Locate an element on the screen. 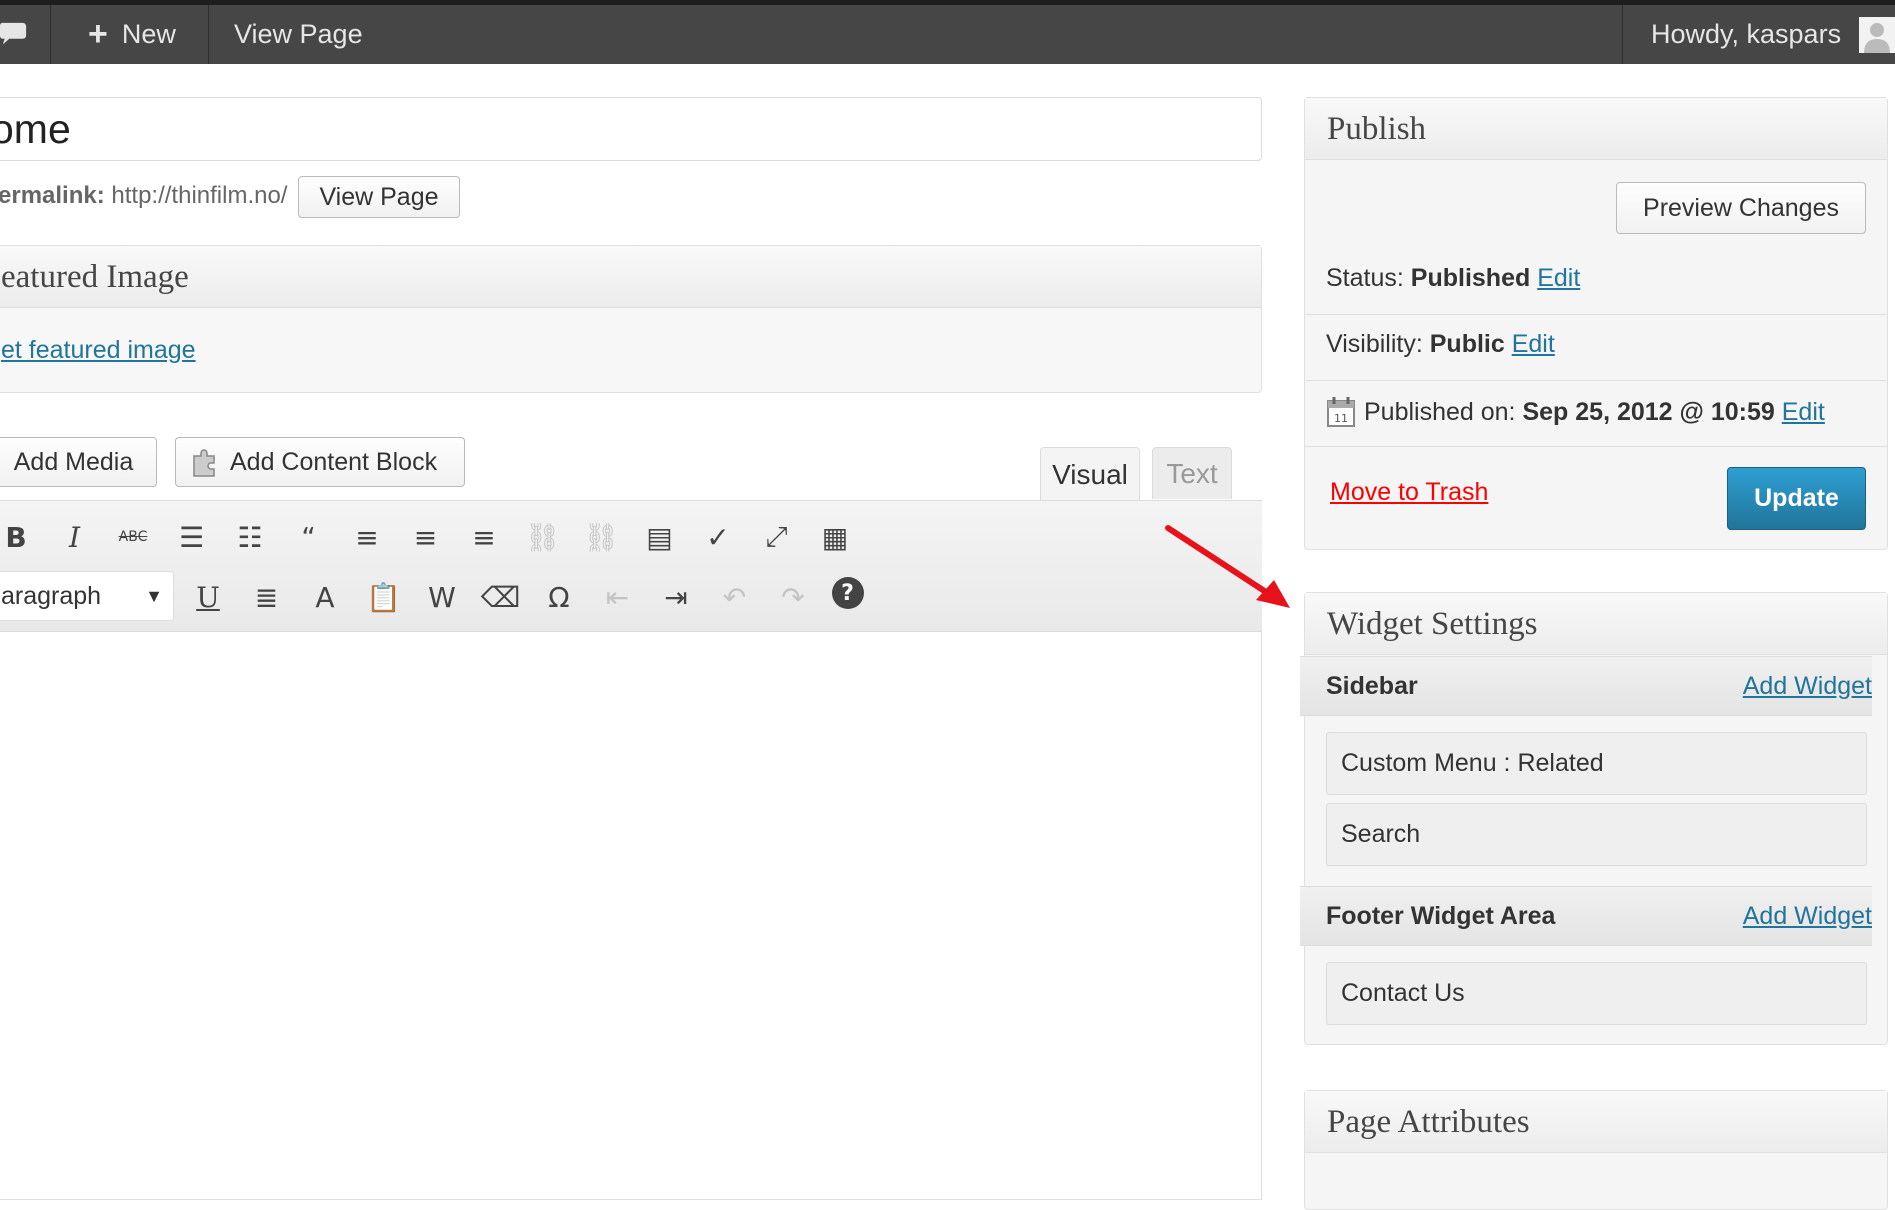 The height and width of the screenshot is (1210, 1895). new-label: New is located at coordinates (148, 34).